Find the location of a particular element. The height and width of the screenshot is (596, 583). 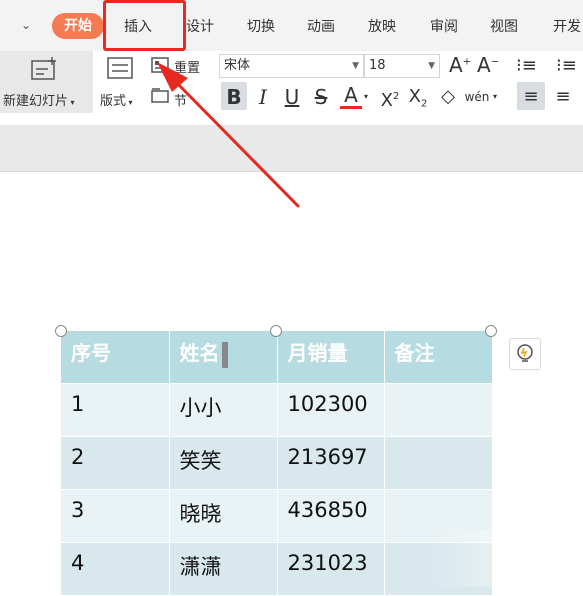

reset-button: 重置 is located at coordinates (187, 66).